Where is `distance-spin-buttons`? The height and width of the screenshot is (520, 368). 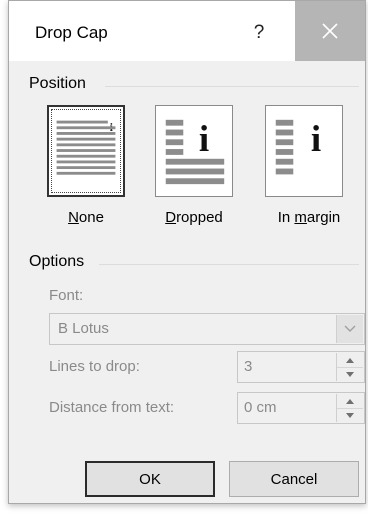 distance-spin-buttons is located at coordinates (349, 408).